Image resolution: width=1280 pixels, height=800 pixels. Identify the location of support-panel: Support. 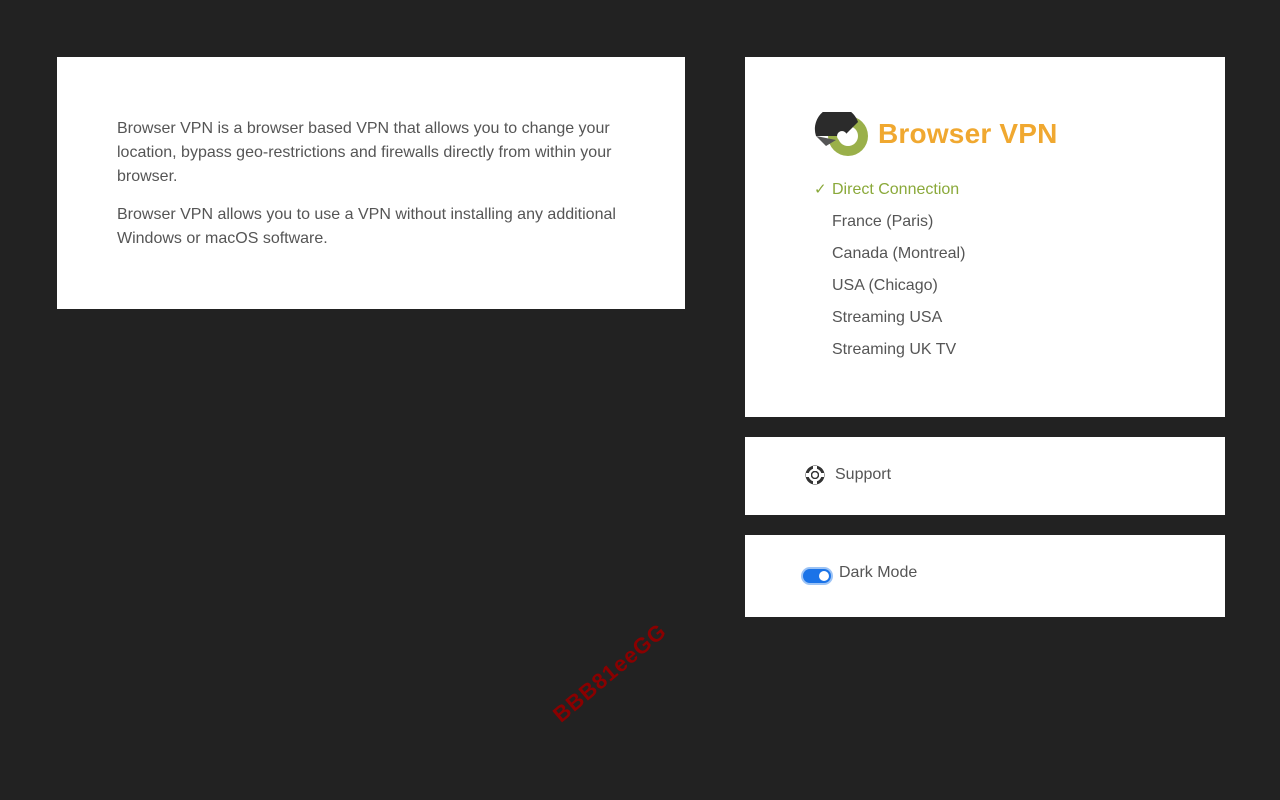
(985, 476).